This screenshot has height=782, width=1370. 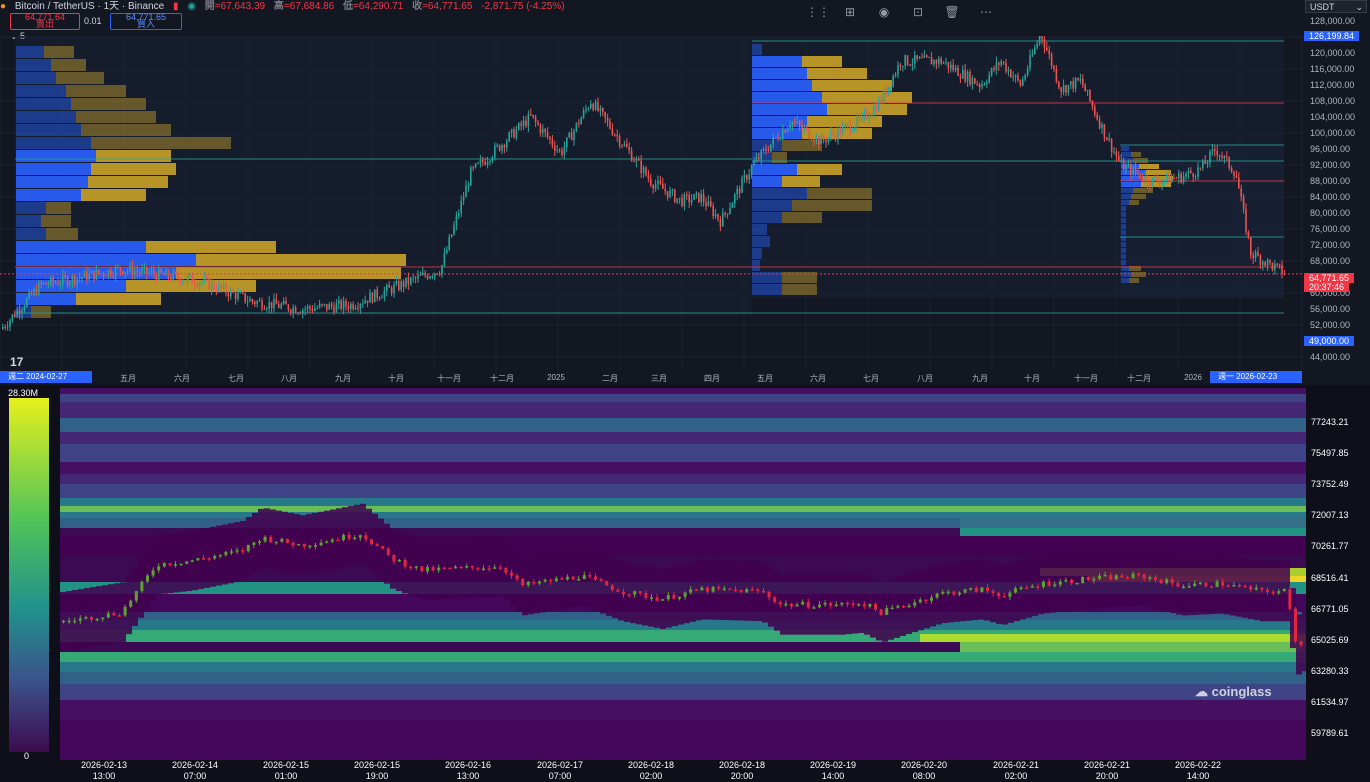 What do you see at coordinates (46, 377) in the screenshot?
I see `time-start-highlight: 週二 2024-02-27` at bounding box center [46, 377].